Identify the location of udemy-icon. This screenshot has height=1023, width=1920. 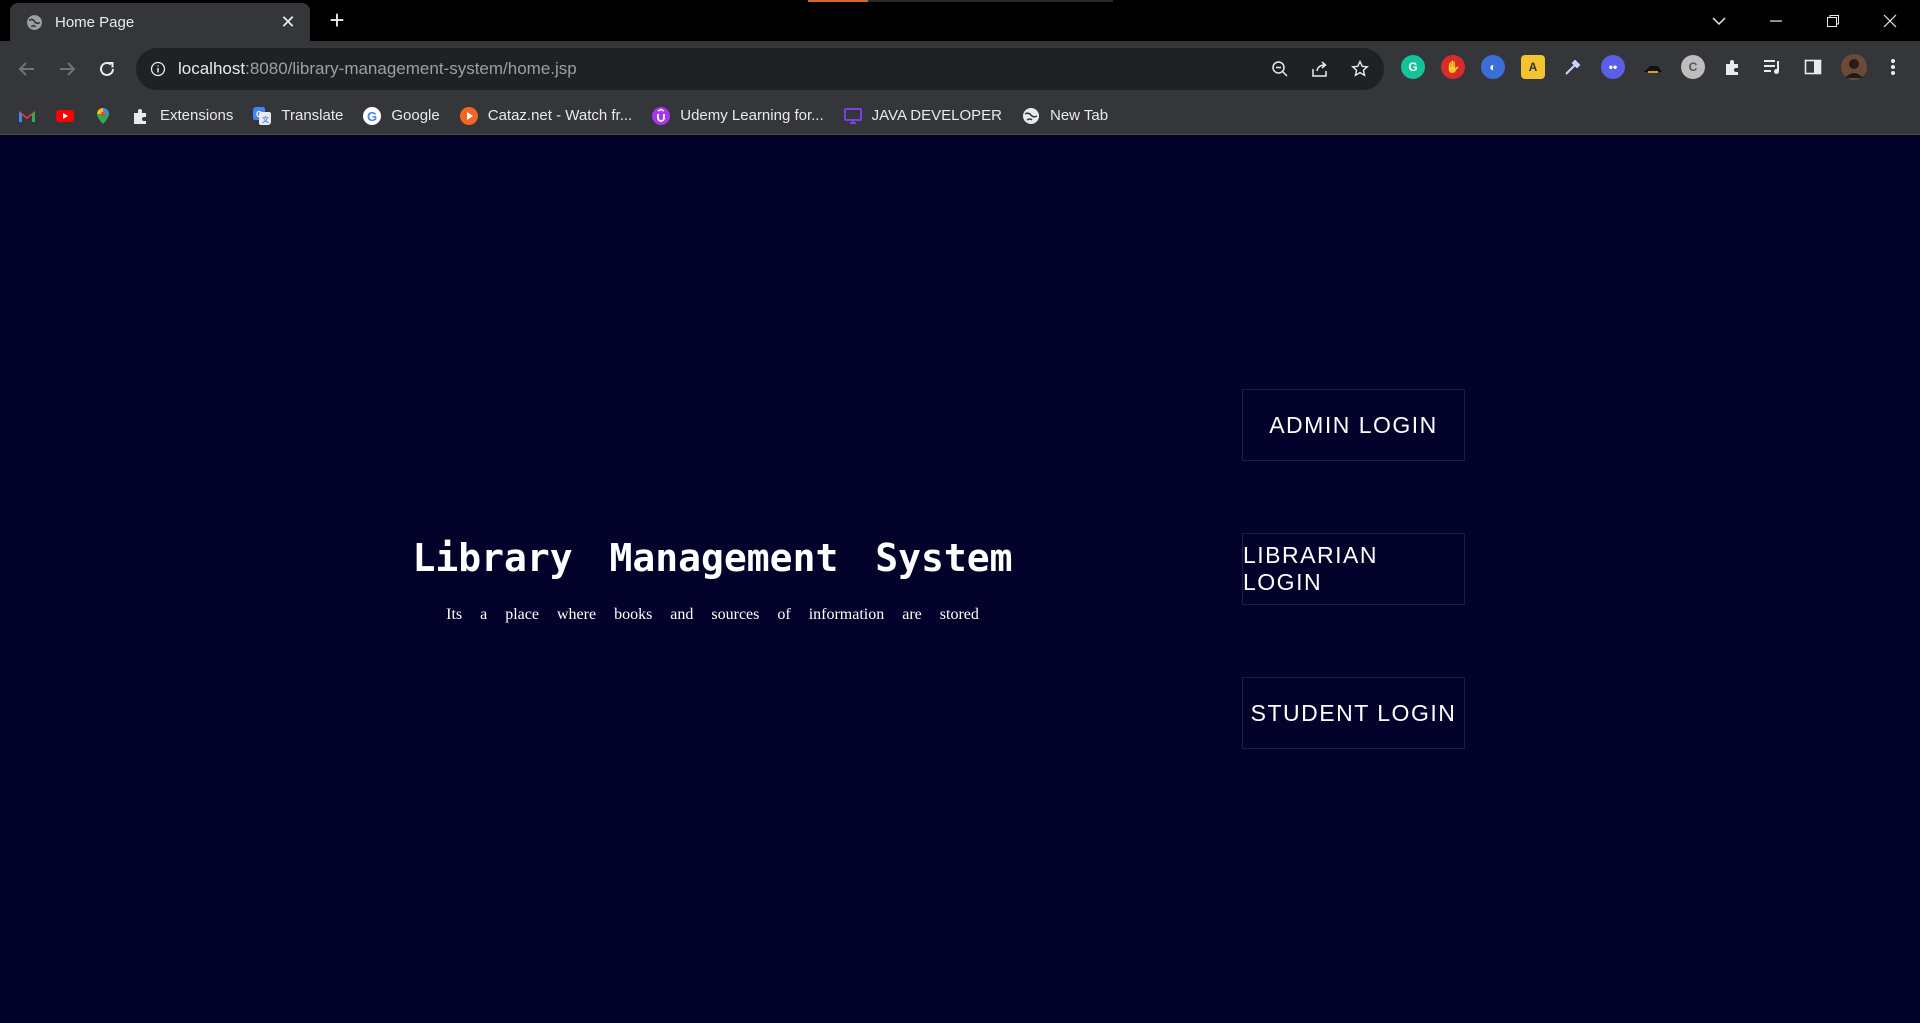
(661, 115).